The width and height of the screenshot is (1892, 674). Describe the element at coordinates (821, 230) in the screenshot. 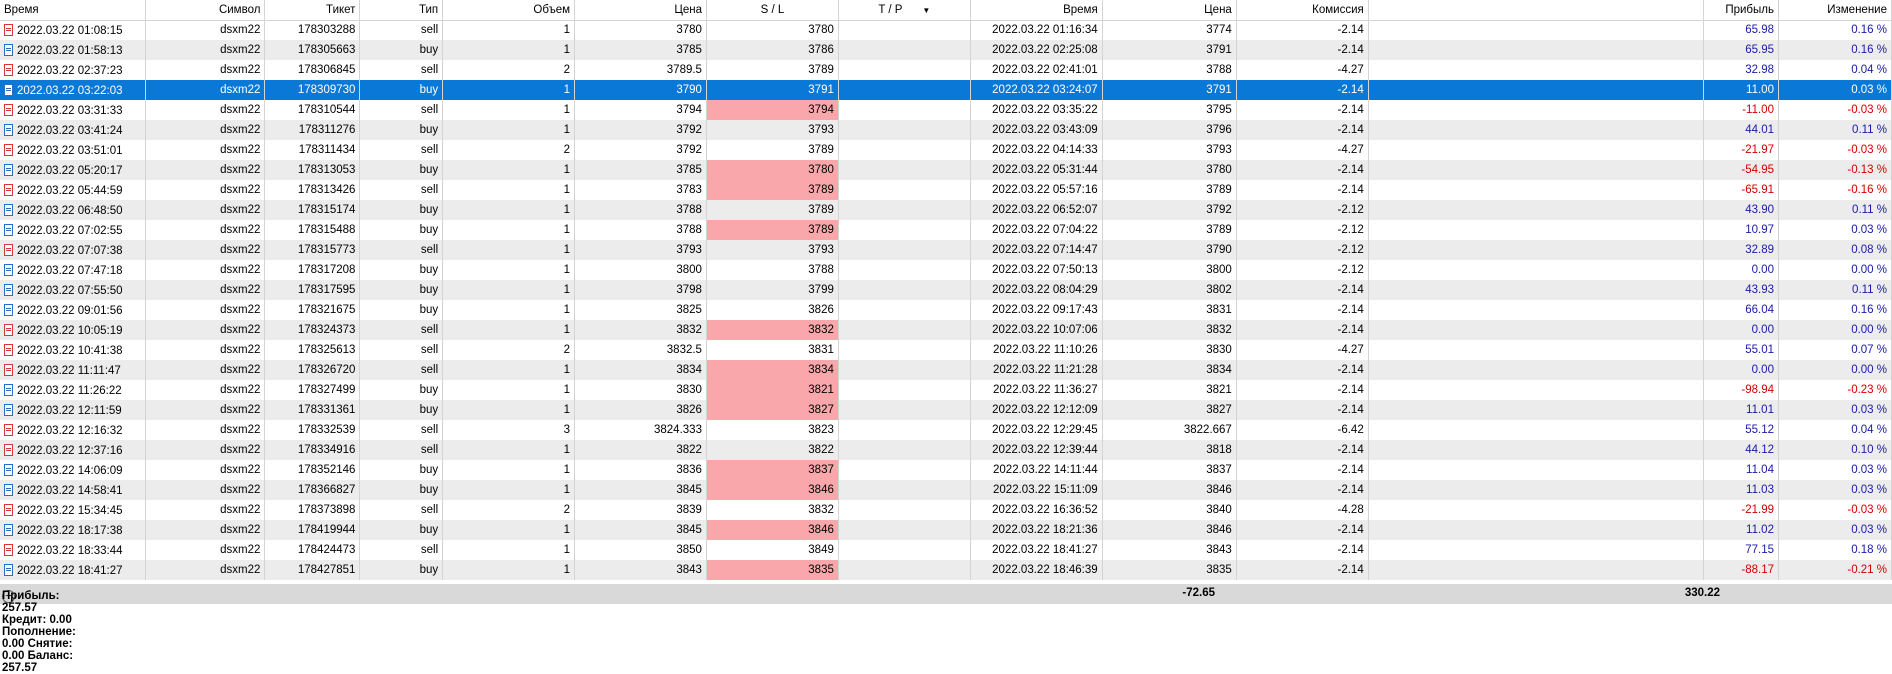

I see `cell-stop-loss-text: 3789` at that location.